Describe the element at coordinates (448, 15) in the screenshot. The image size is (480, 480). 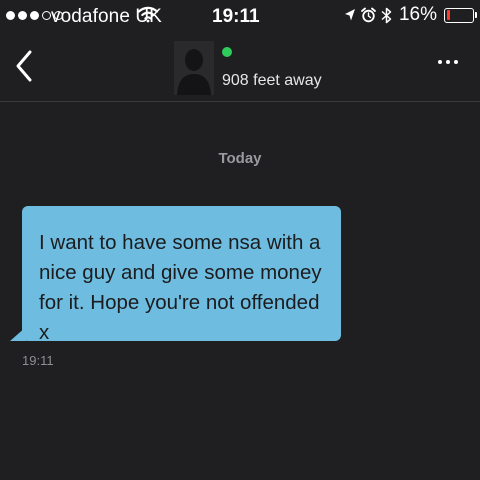
I see `battery-fill` at that location.